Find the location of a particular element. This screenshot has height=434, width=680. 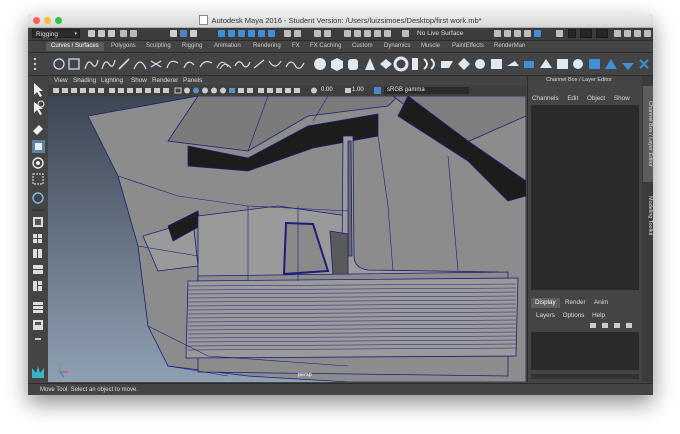

snap-grid-icon is located at coordinates (221, 33).